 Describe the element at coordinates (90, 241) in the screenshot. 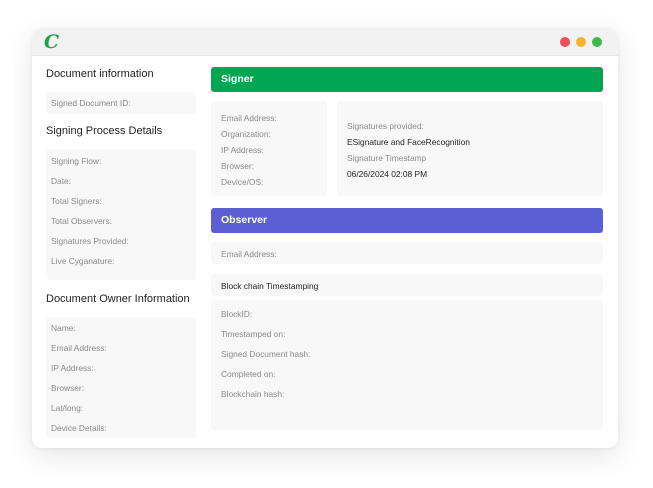

I see `signatures-provided-label: Signatures Provided:` at that location.